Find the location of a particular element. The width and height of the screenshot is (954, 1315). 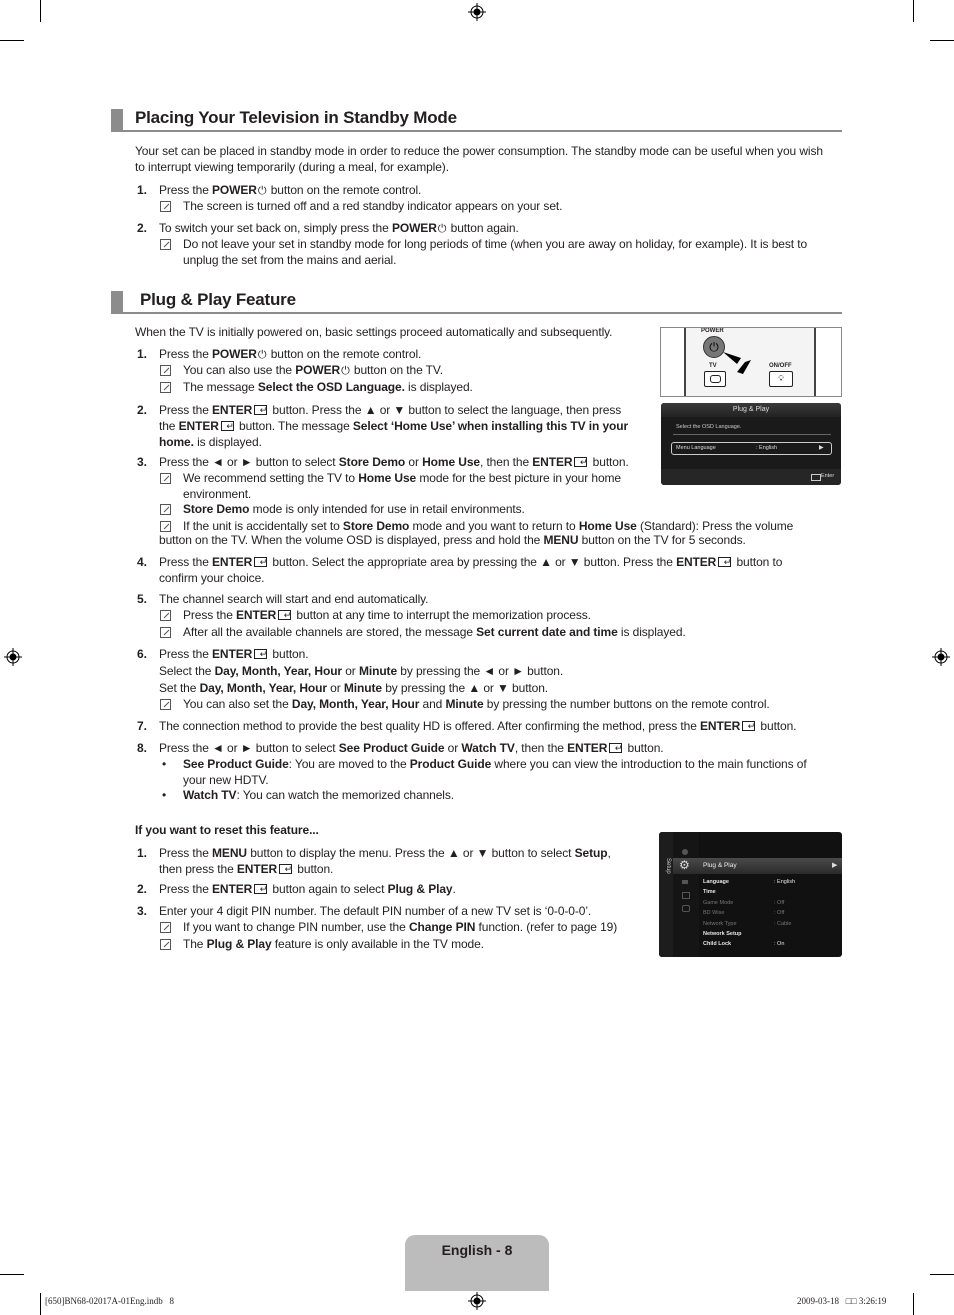

step-number: 5. is located at coordinates (142, 599).